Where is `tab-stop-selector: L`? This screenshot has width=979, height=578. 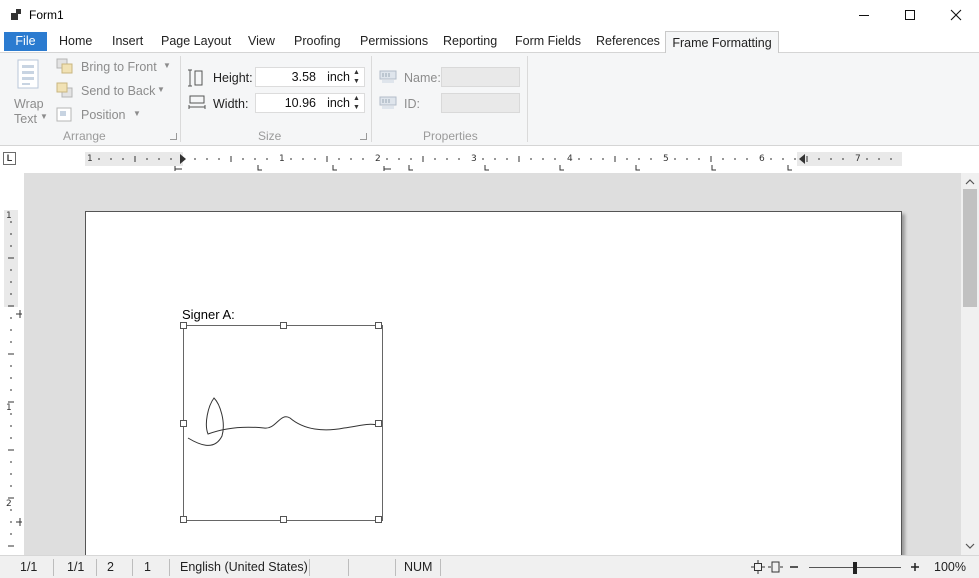
tab-stop-selector: L is located at coordinates (9, 158).